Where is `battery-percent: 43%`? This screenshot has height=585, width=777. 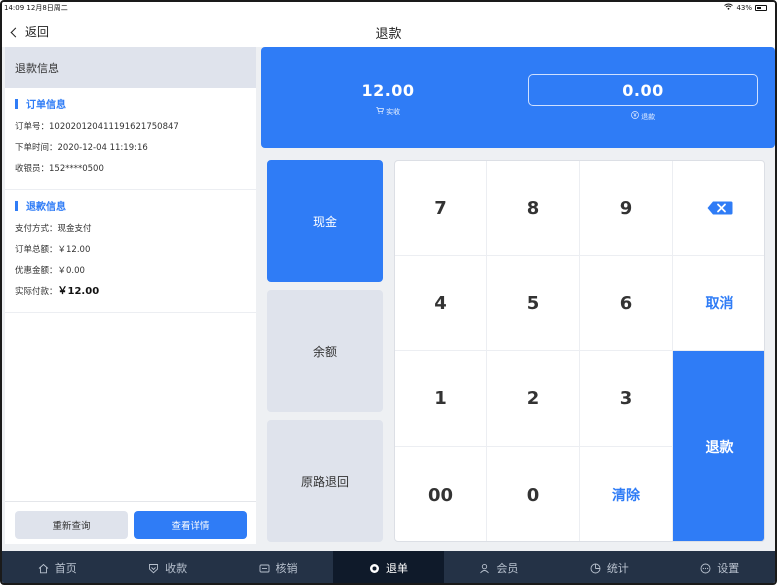
battery-percent: 43% is located at coordinates (744, 7).